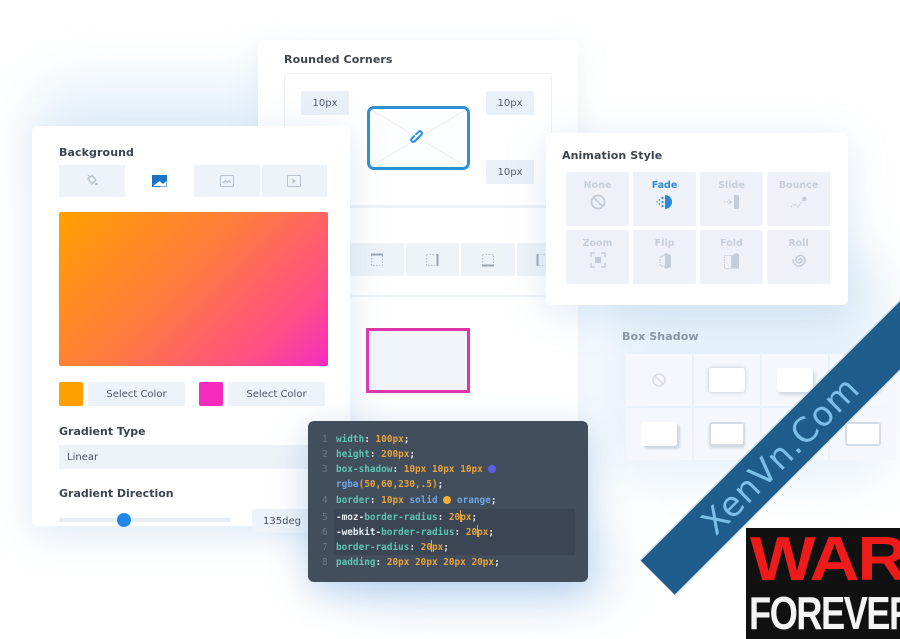 Image resolution: width=900 pixels, height=639 pixels. I want to click on bounce-icon, so click(798, 202).